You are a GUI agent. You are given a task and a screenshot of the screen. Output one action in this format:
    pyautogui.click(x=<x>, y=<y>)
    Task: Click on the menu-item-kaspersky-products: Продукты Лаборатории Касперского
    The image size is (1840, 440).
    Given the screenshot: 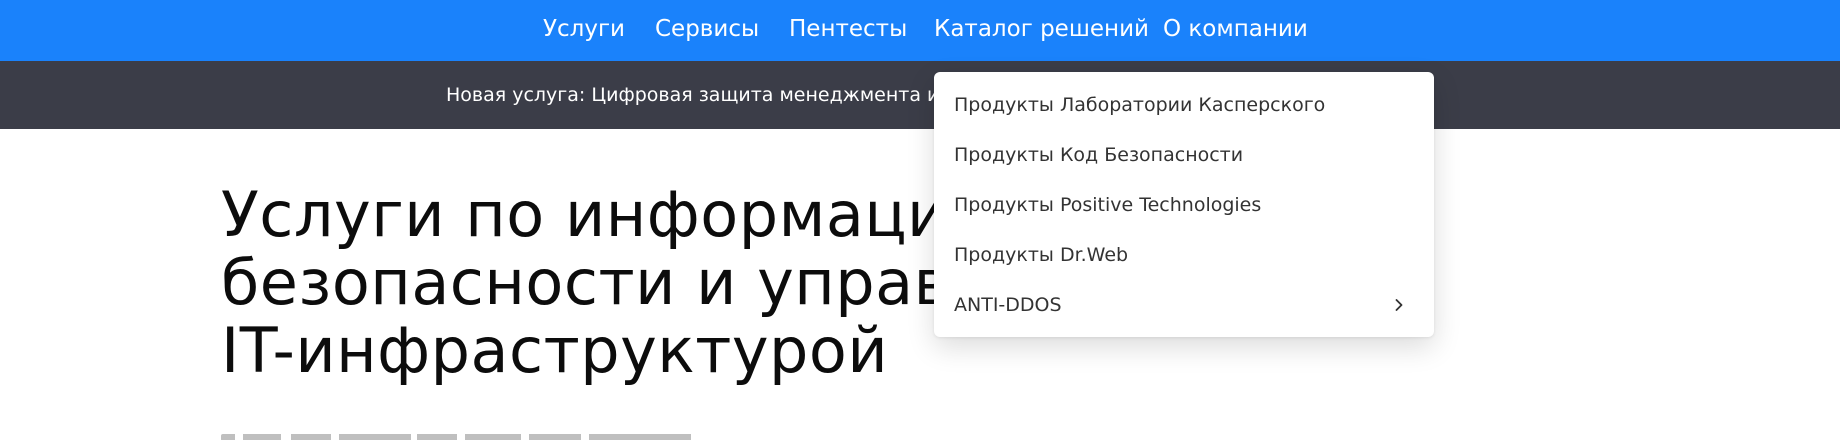 What is the action you would take?
    pyautogui.click(x=1184, y=105)
    